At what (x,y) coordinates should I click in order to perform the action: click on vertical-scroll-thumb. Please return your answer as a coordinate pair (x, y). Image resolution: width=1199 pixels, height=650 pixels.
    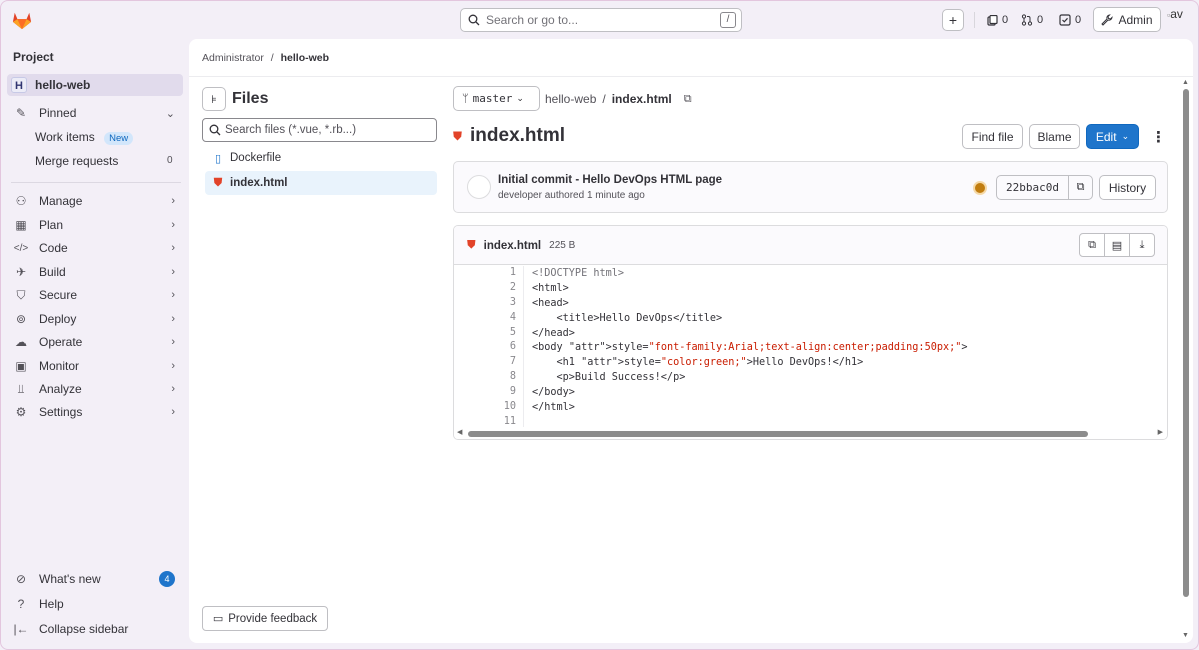
    Looking at the image, I should click on (1186, 343).